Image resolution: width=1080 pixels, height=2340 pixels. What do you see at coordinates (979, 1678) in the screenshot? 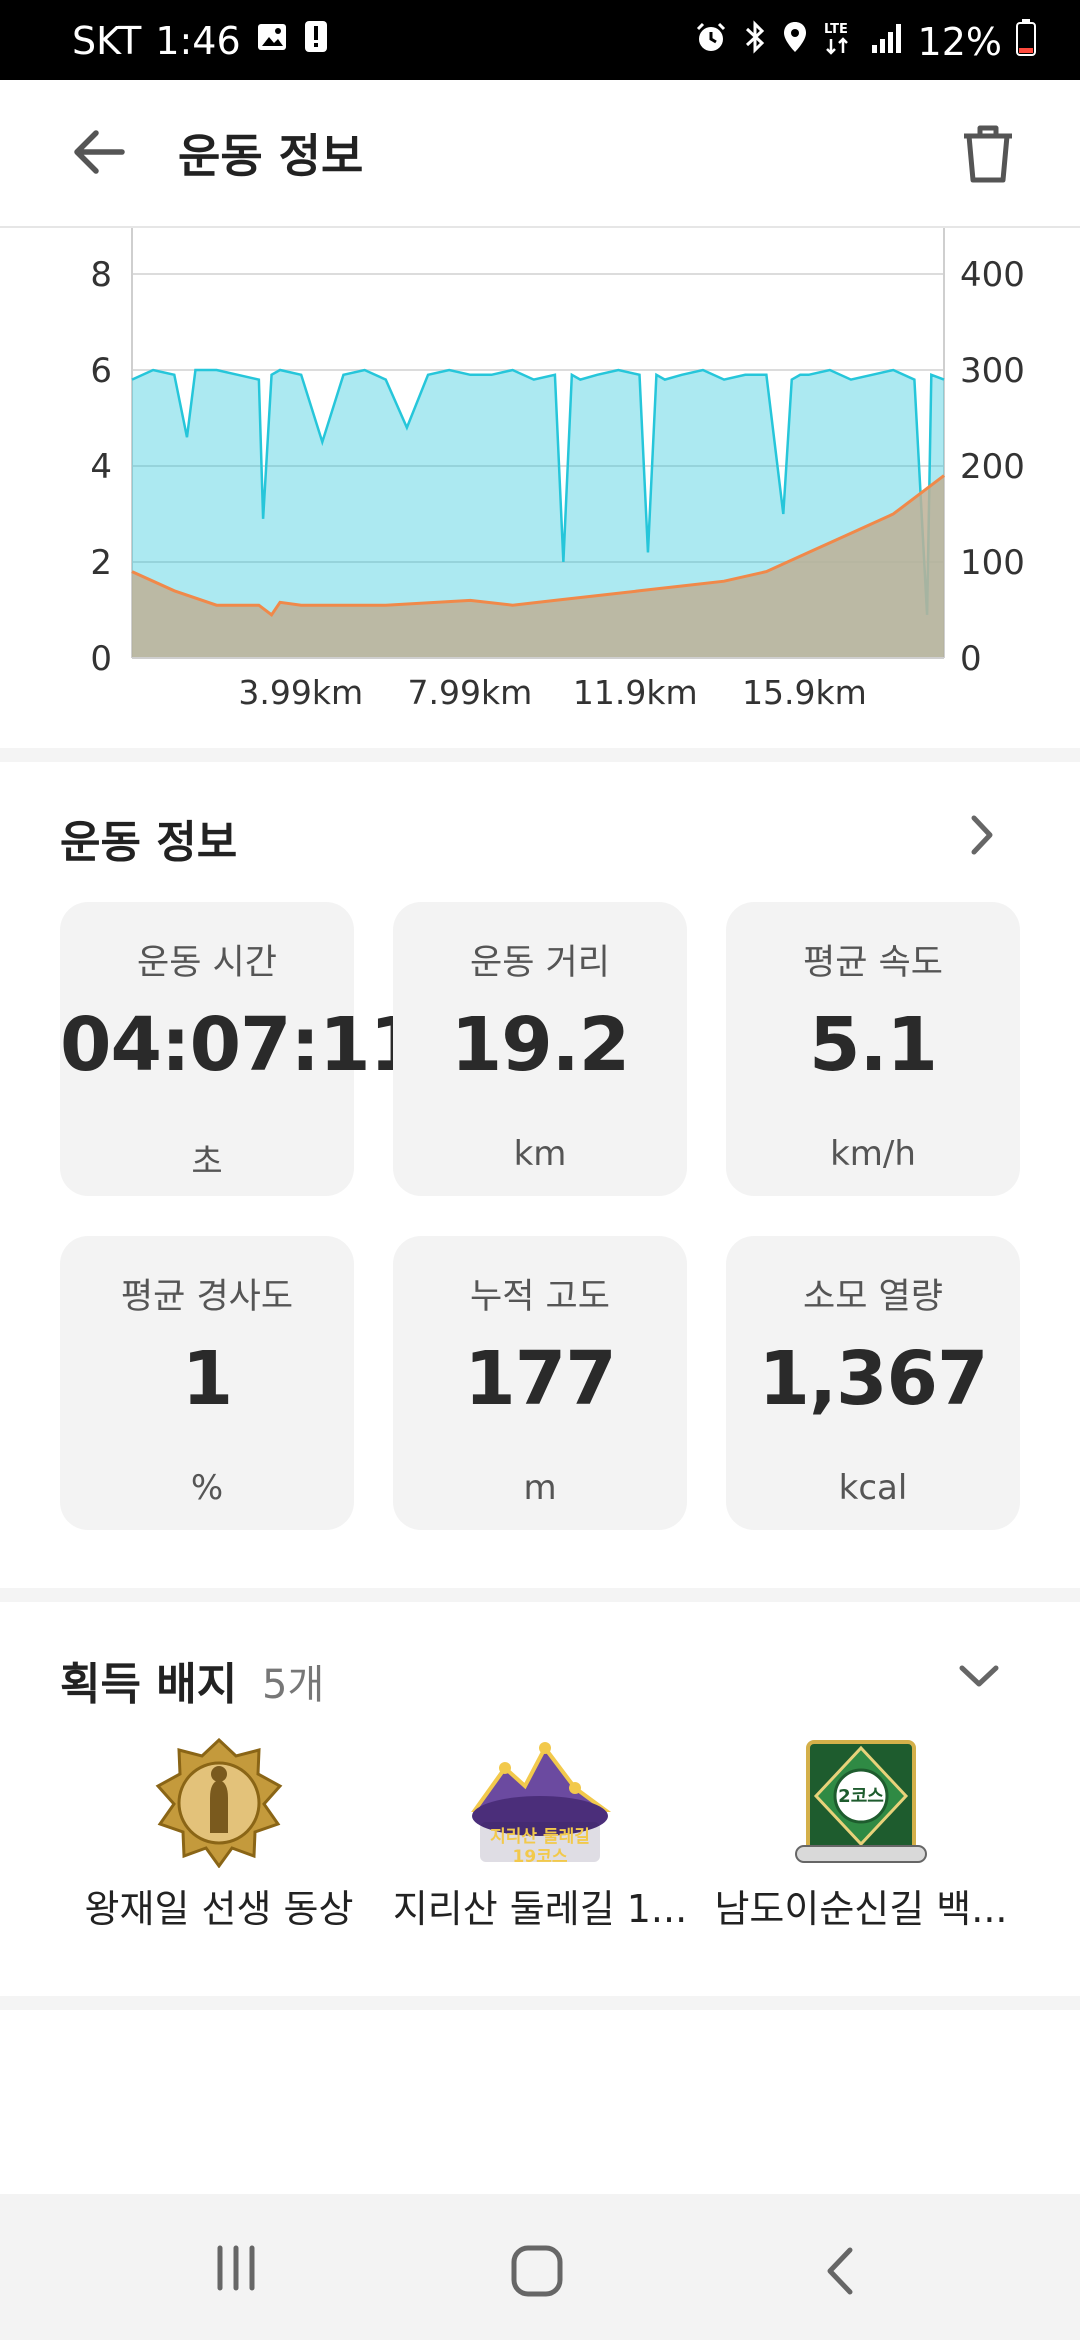
I see `chevron-down-icon` at bounding box center [979, 1678].